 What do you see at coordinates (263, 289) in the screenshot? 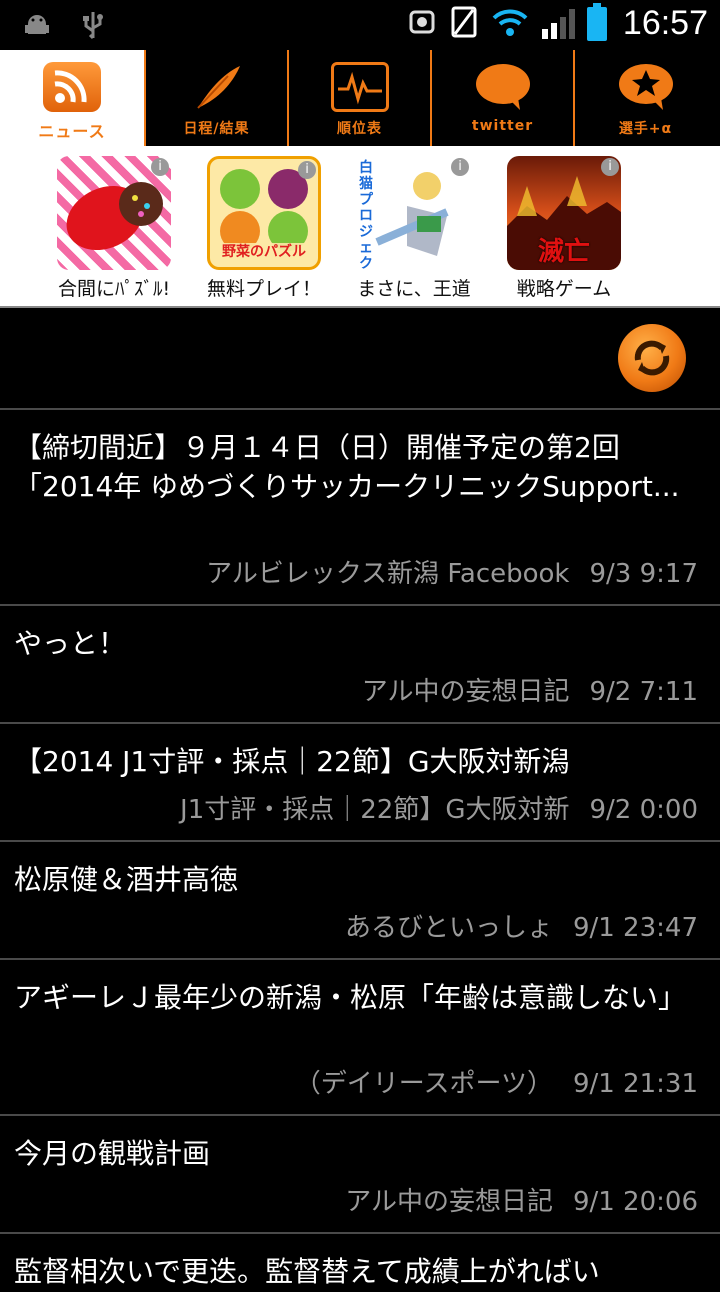
I see `ad-caption: 無料プレイ！` at bounding box center [263, 289].